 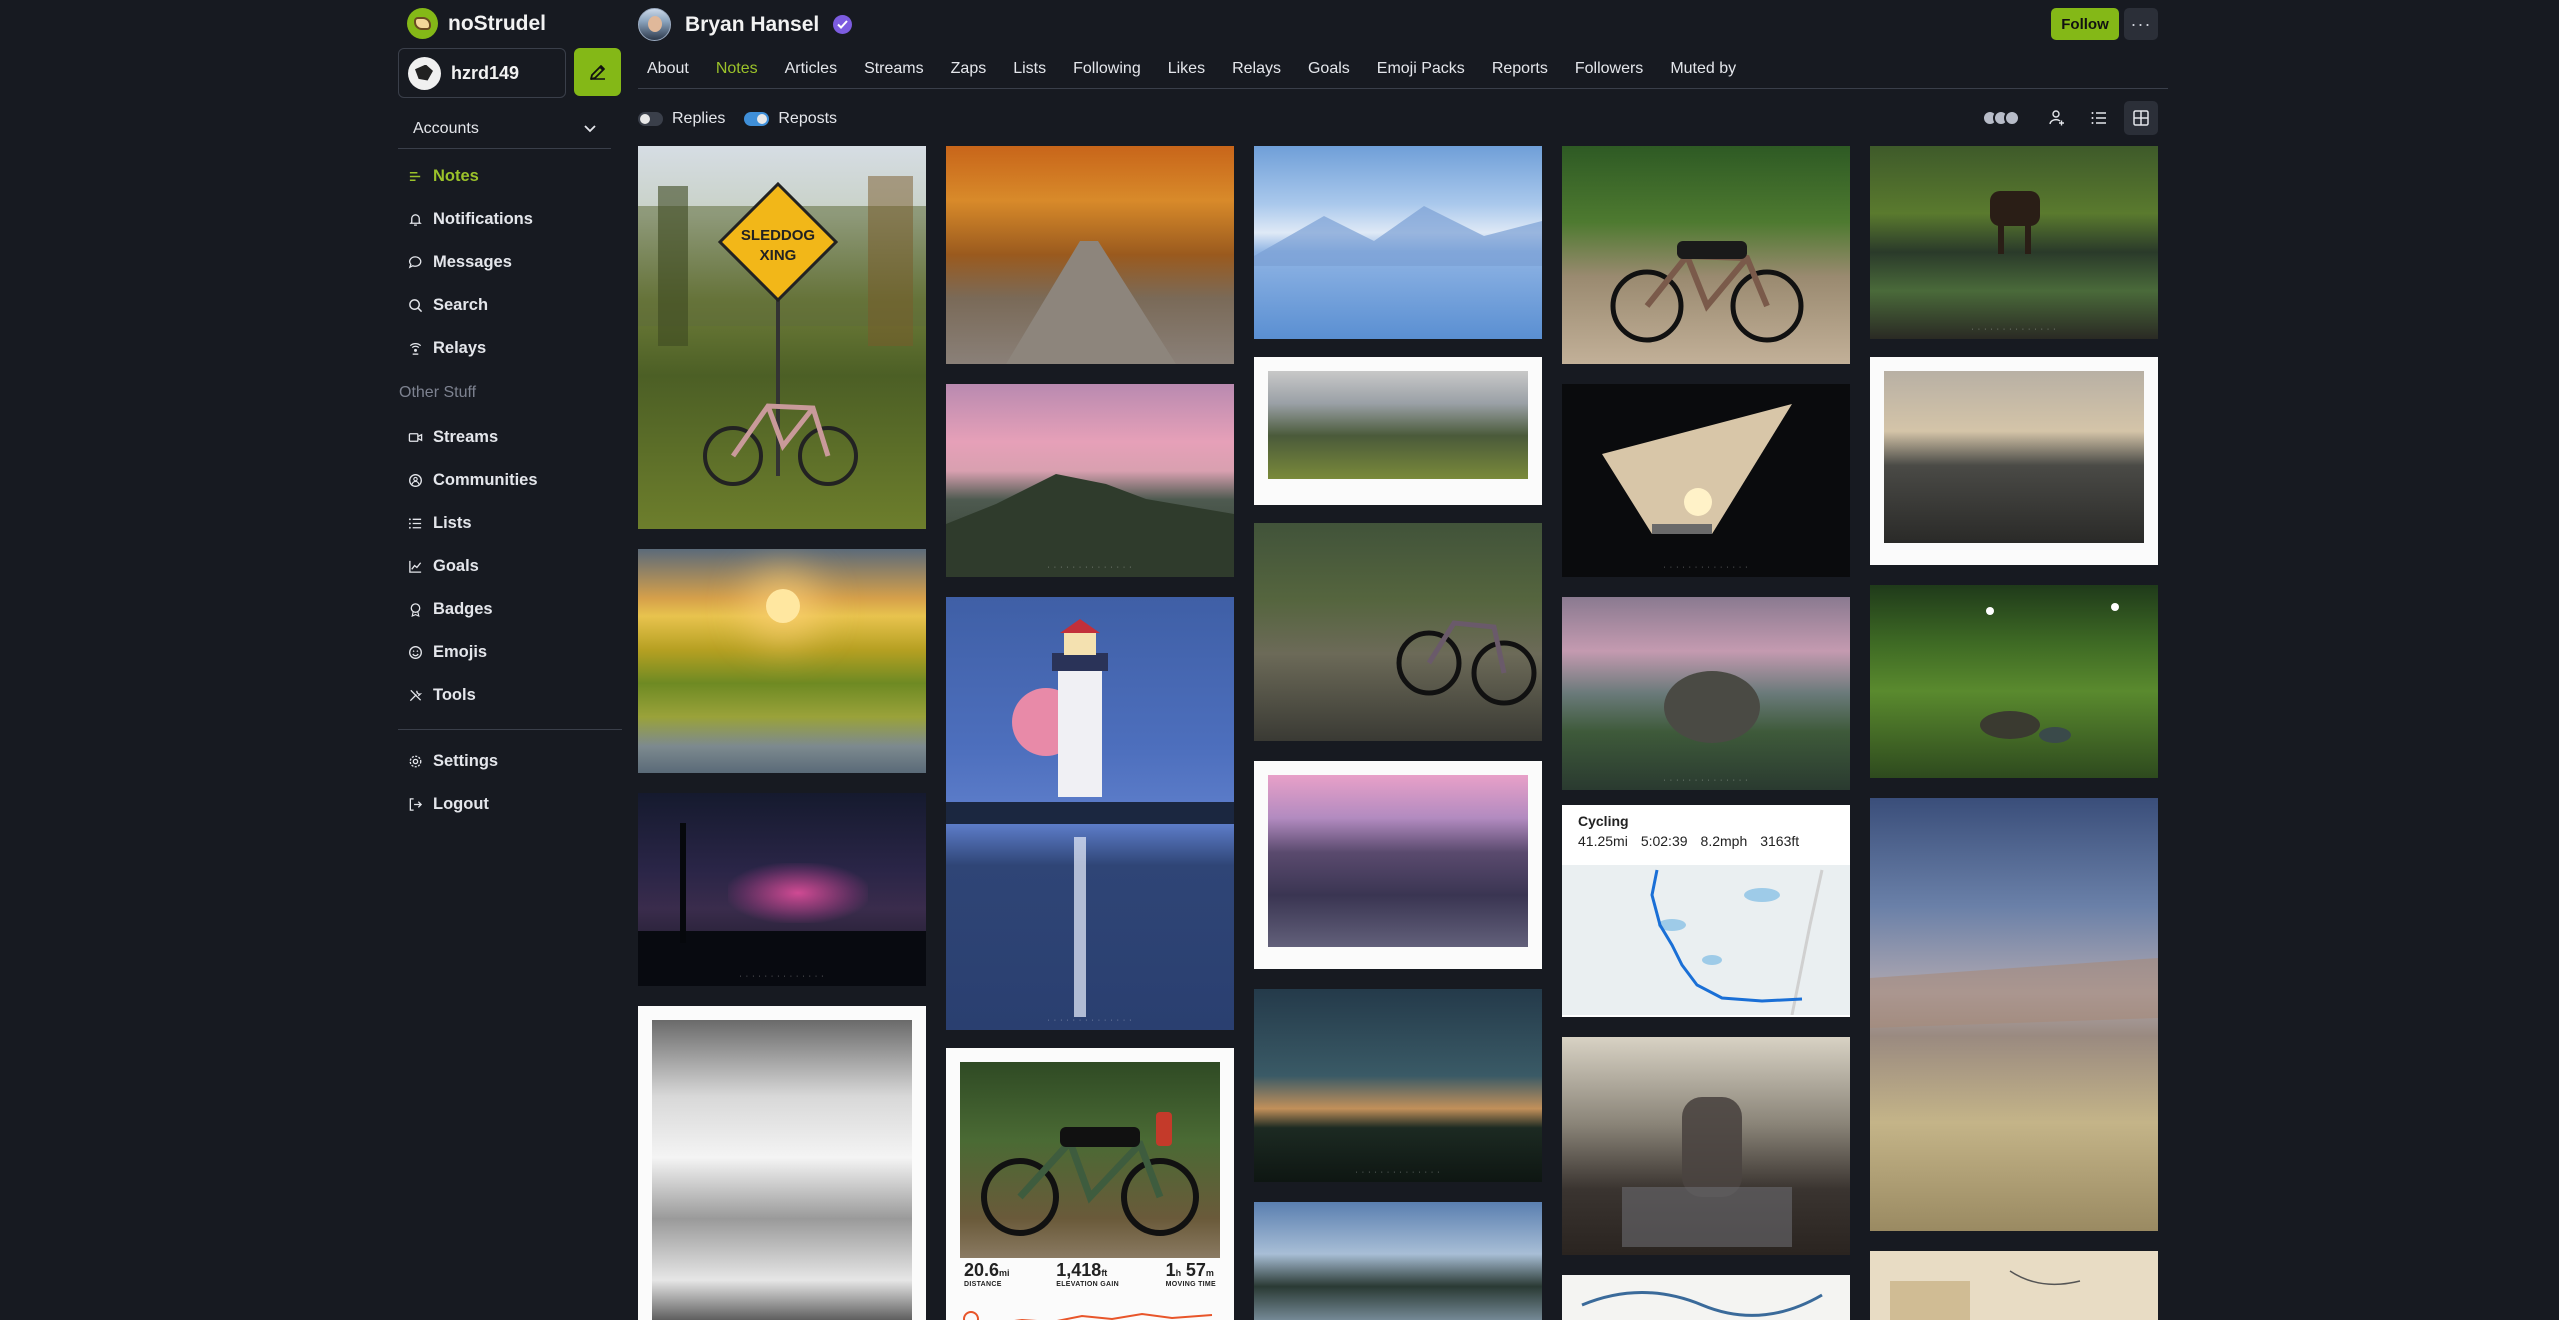 I want to click on tab-emoji-packs: Emoji Packs, so click(x=1421, y=69).